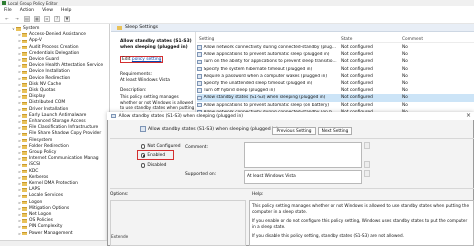  What do you see at coordinates (8, 10) in the screenshot?
I see `menu-file: File` at bounding box center [8, 10].